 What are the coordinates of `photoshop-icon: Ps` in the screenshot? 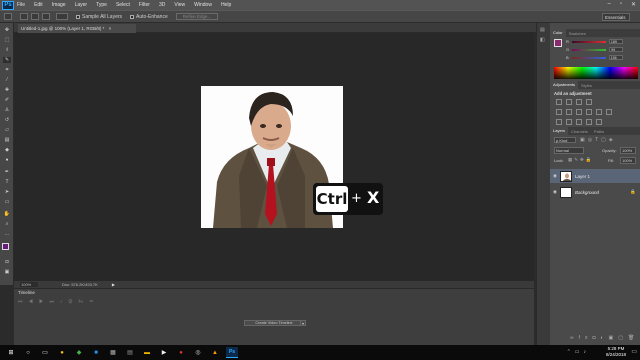 It's located at (232, 352).